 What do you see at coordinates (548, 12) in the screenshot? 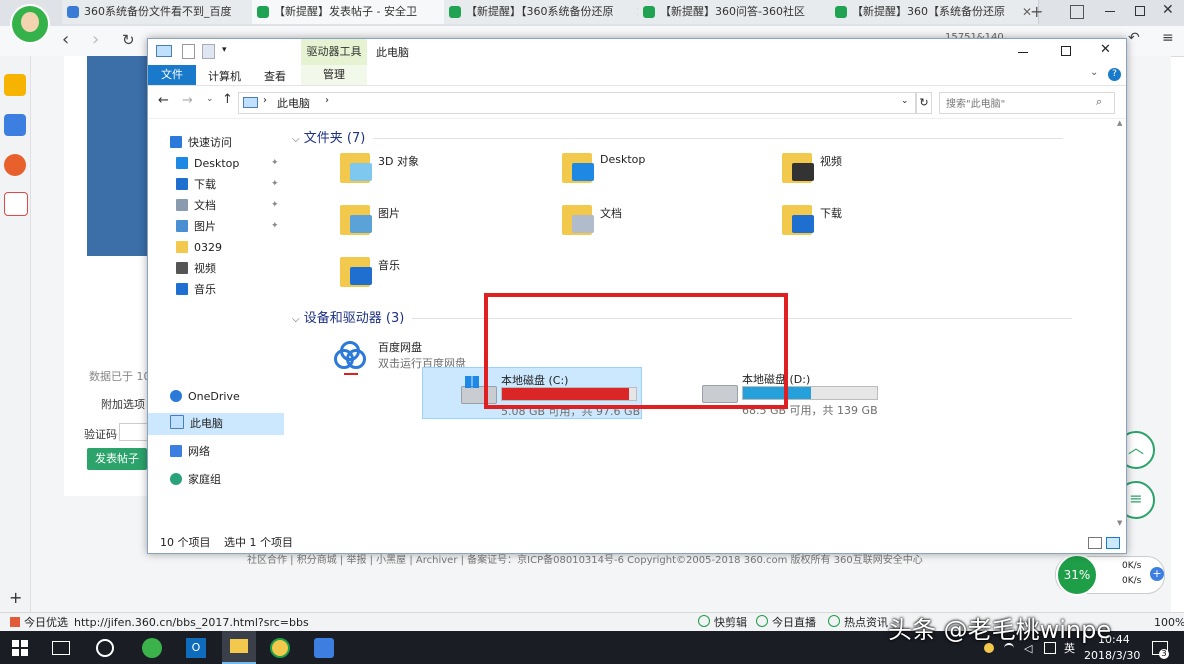
I see `browser-tab: 【新提醒】【360系统备份还原✕` at bounding box center [548, 12].